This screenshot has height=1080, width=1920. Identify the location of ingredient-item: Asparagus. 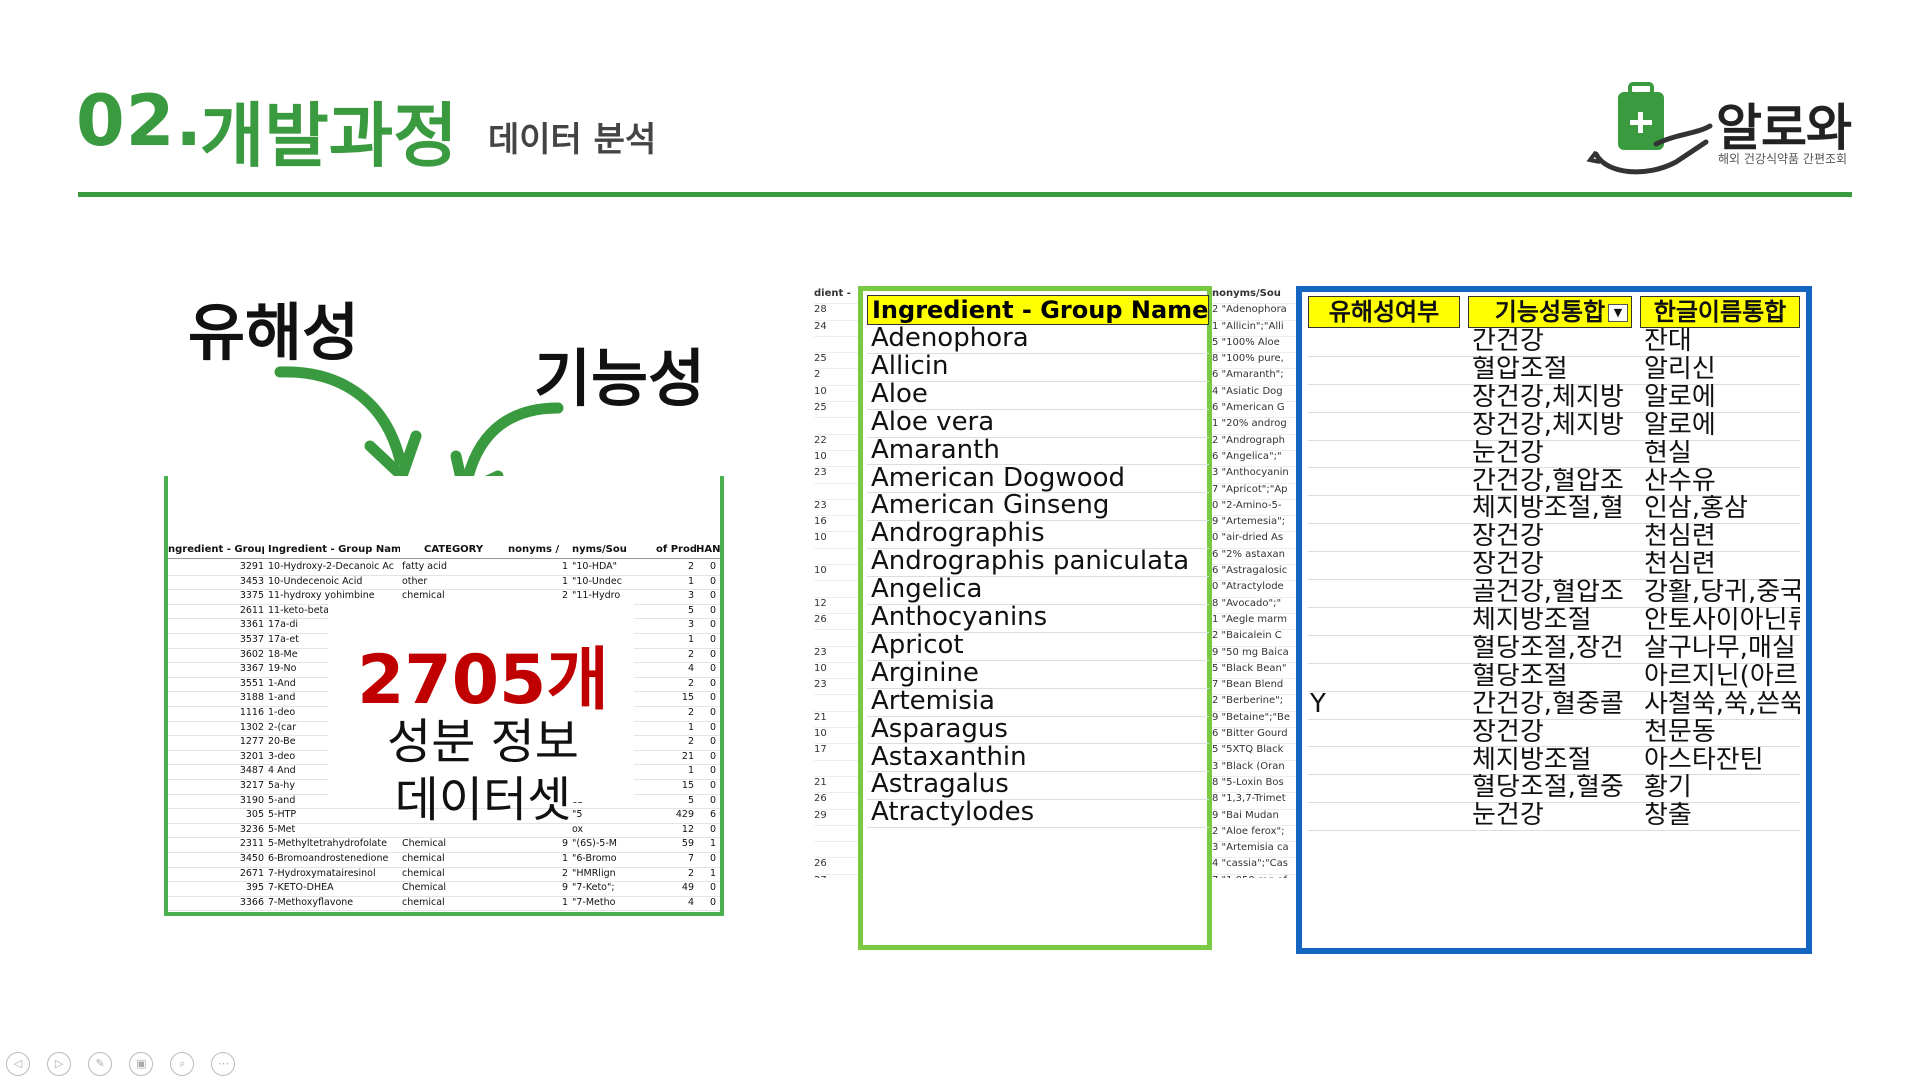
(1038, 730).